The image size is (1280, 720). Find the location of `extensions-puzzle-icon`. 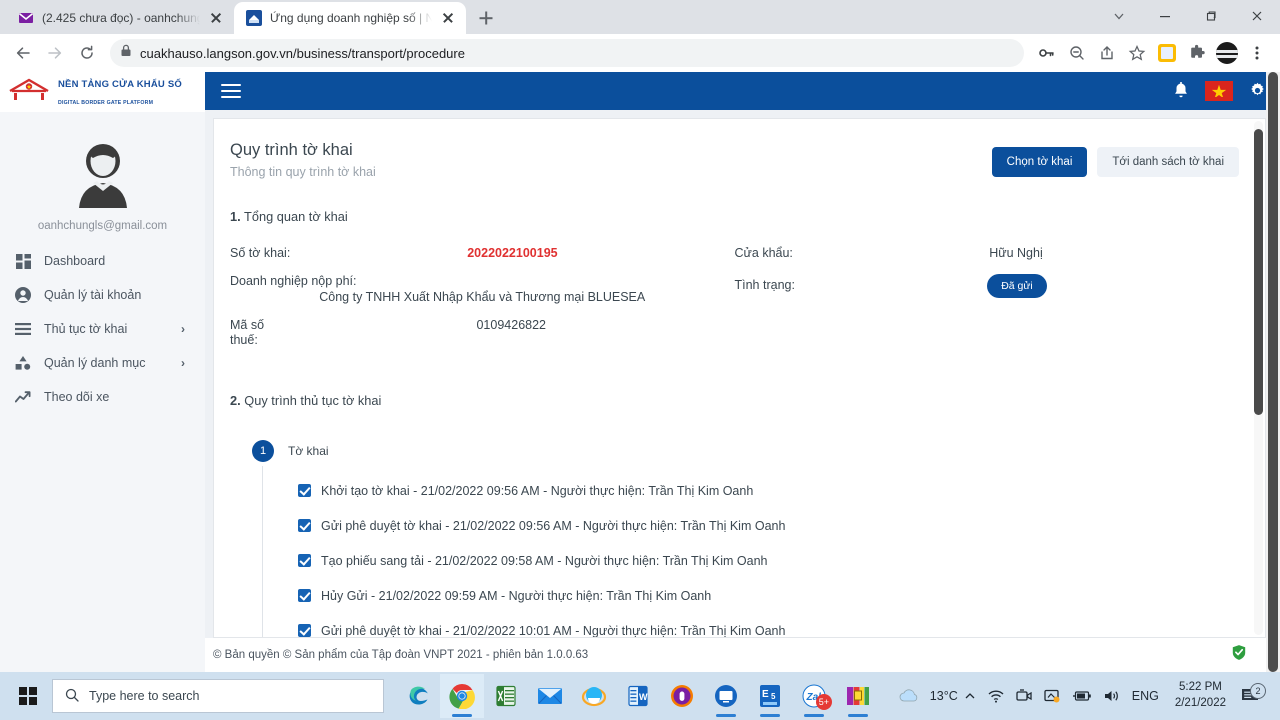

extensions-puzzle-icon is located at coordinates (1197, 53).